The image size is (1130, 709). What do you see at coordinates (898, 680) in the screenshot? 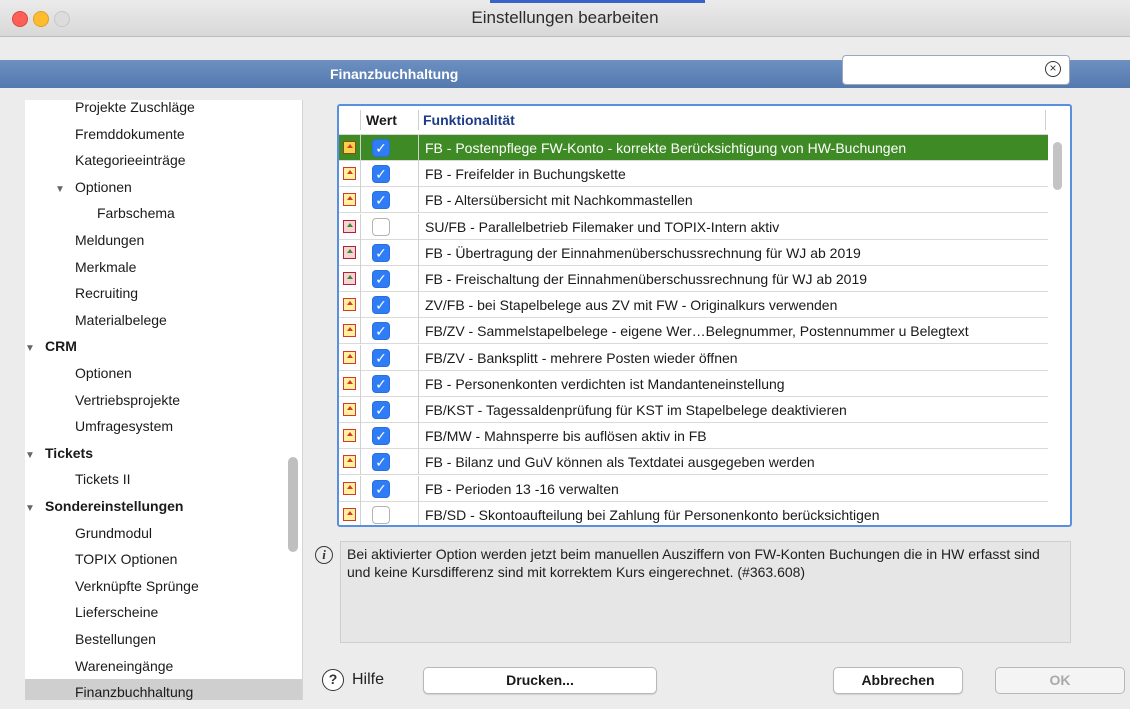
I see `cancel-button: Abbrechen` at bounding box center [898, 680].